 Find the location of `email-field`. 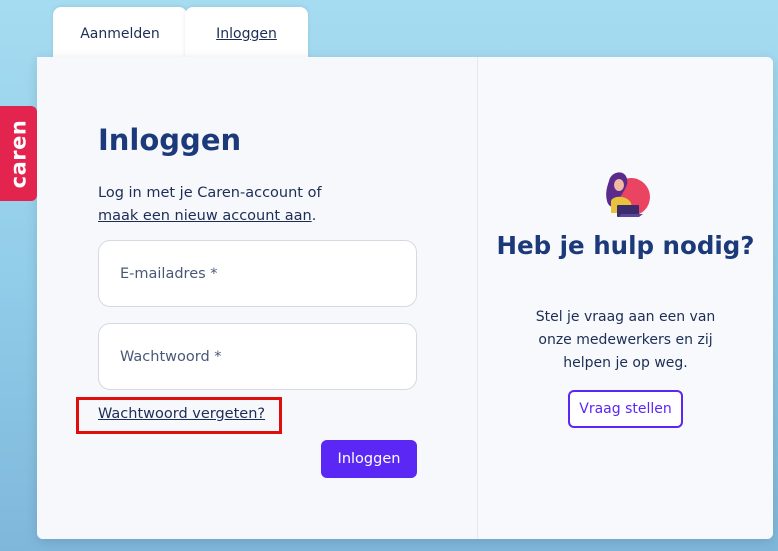

email-field is located at coordinates (257, 273).